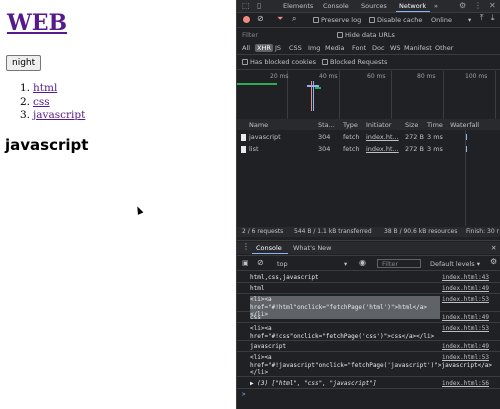 The height and width of the screenshot is (409, 500). What do you see at coordinates (435, 149) in the screenshot?
I see `request-time: 3 ms` at bounding box center [435, 149].